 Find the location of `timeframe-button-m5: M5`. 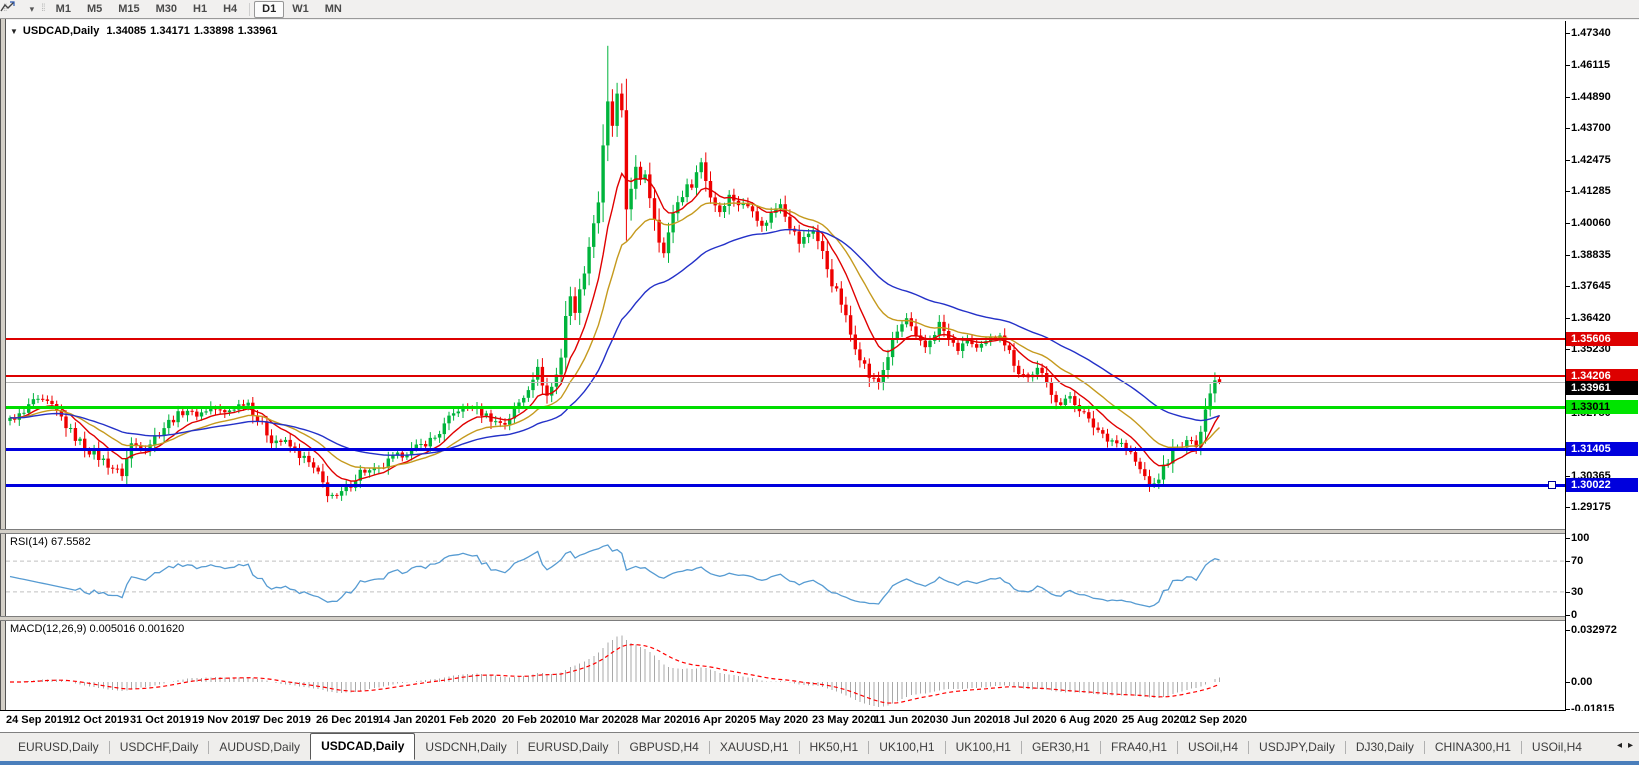

timeframe-button-m5: M5 is located at coordinates (94, 9).